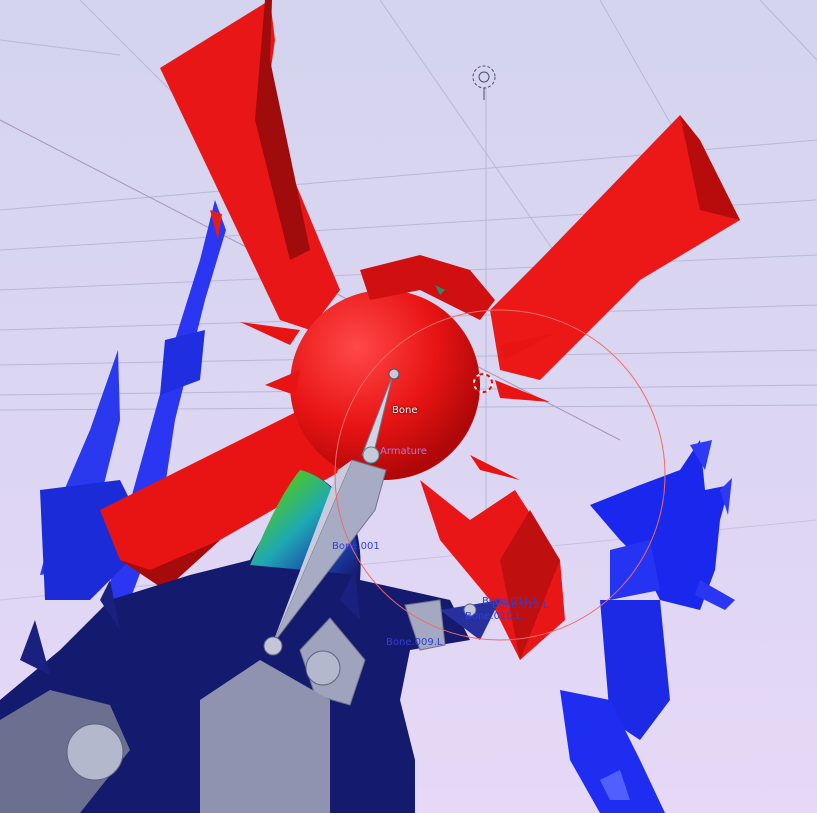 This screenshot has height=813, width=817. What do you see at coordinates (403, 452) in the screenshot?
I see `armature-label: Armature` at bounding box center [403, 452].